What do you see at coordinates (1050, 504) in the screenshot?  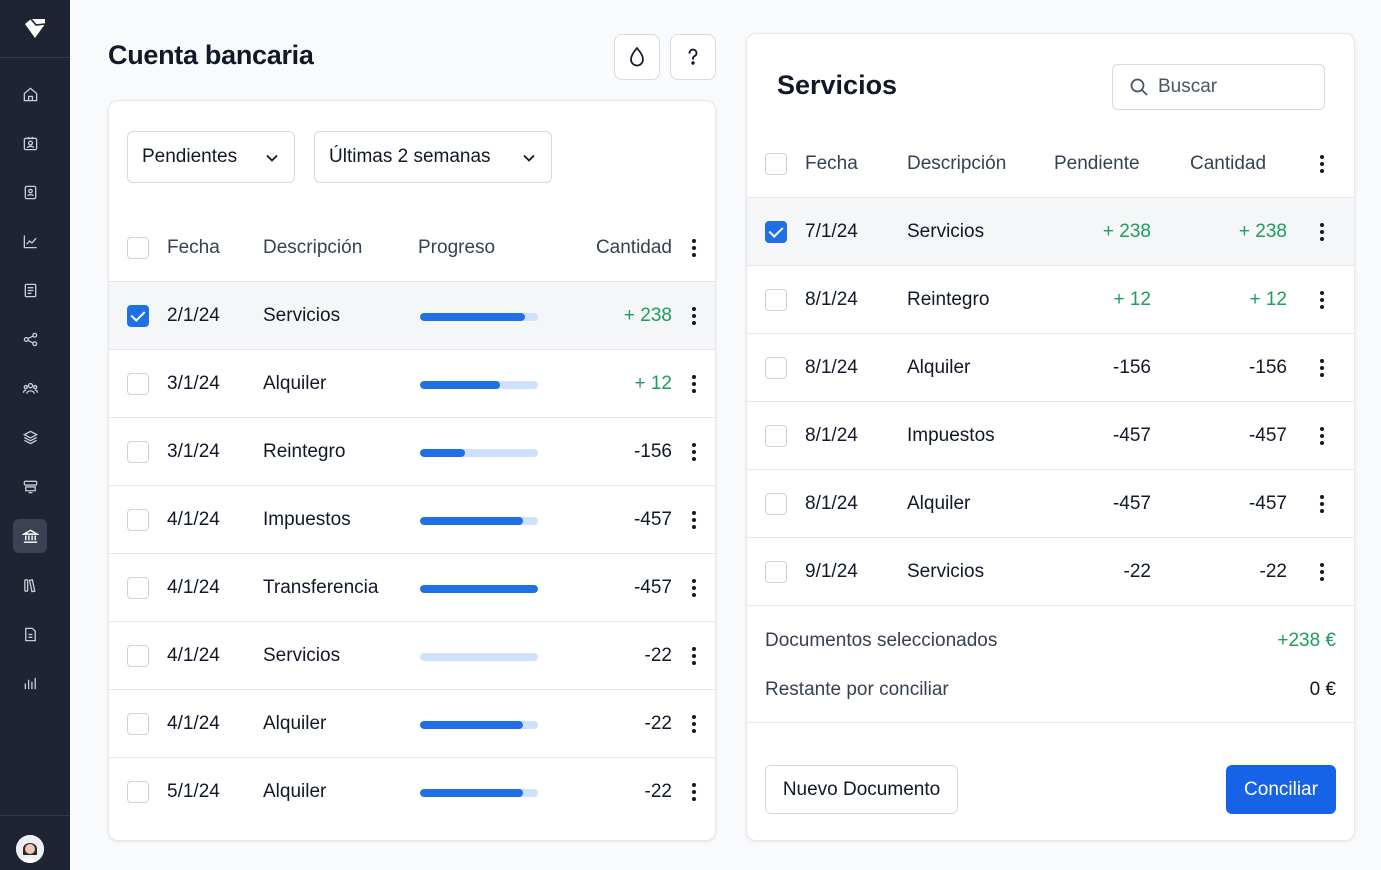 I see `table-row: 8/1/24 Alquiler -457 -457` at bounding box center [1050, 504].